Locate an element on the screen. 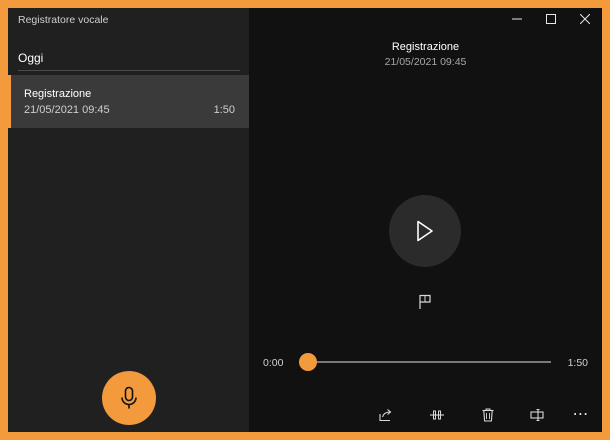 Image resolution: width=610 pixels, height=440 pixels. minimize-button is located at coordinates (517, 19).